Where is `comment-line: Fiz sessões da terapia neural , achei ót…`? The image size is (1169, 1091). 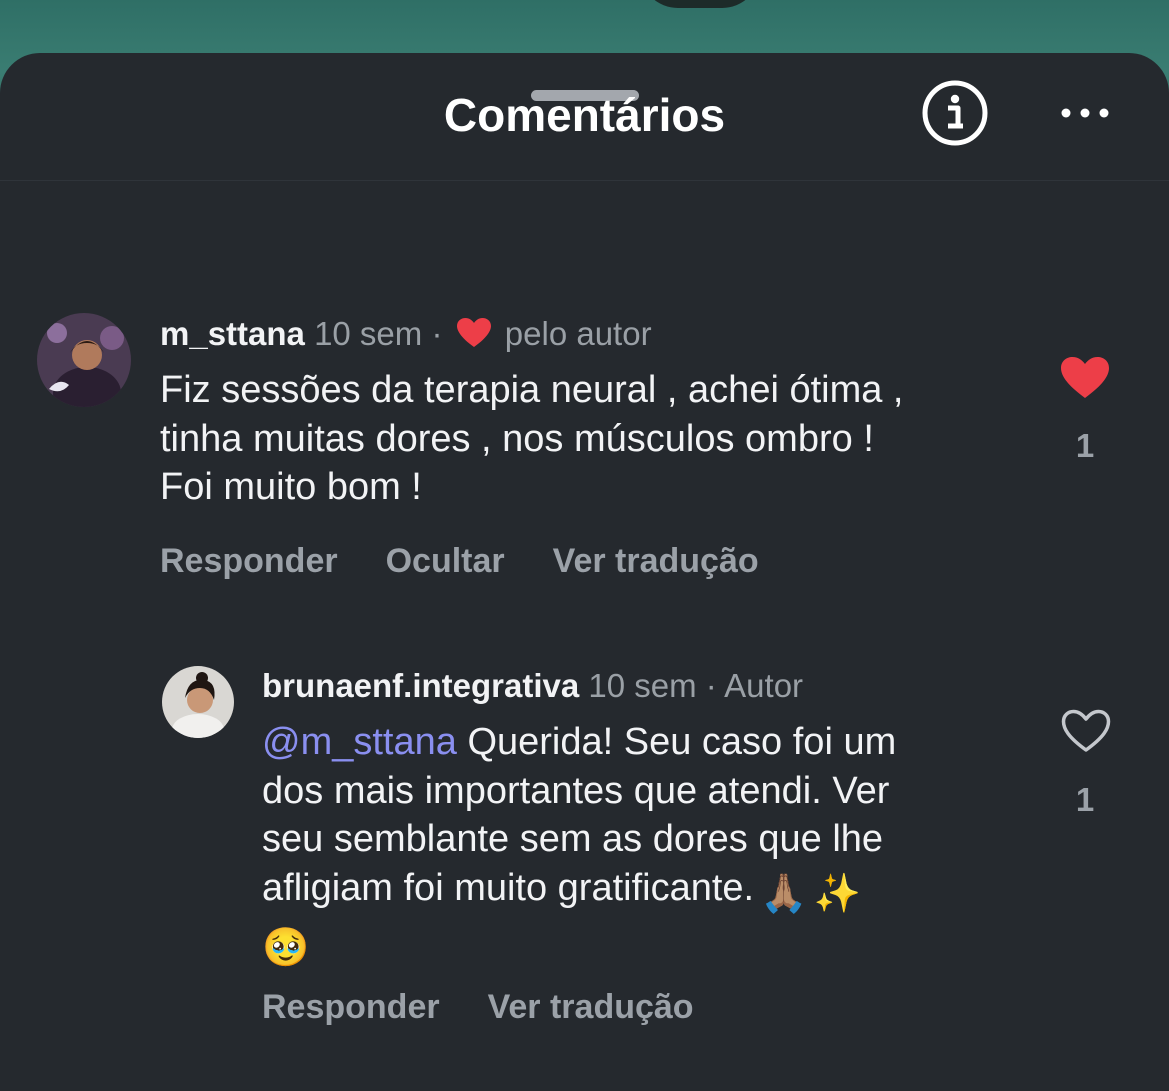
comment-line: Fiz sessões da terapia neural , achei ót… is located at coordinates (532, 390).